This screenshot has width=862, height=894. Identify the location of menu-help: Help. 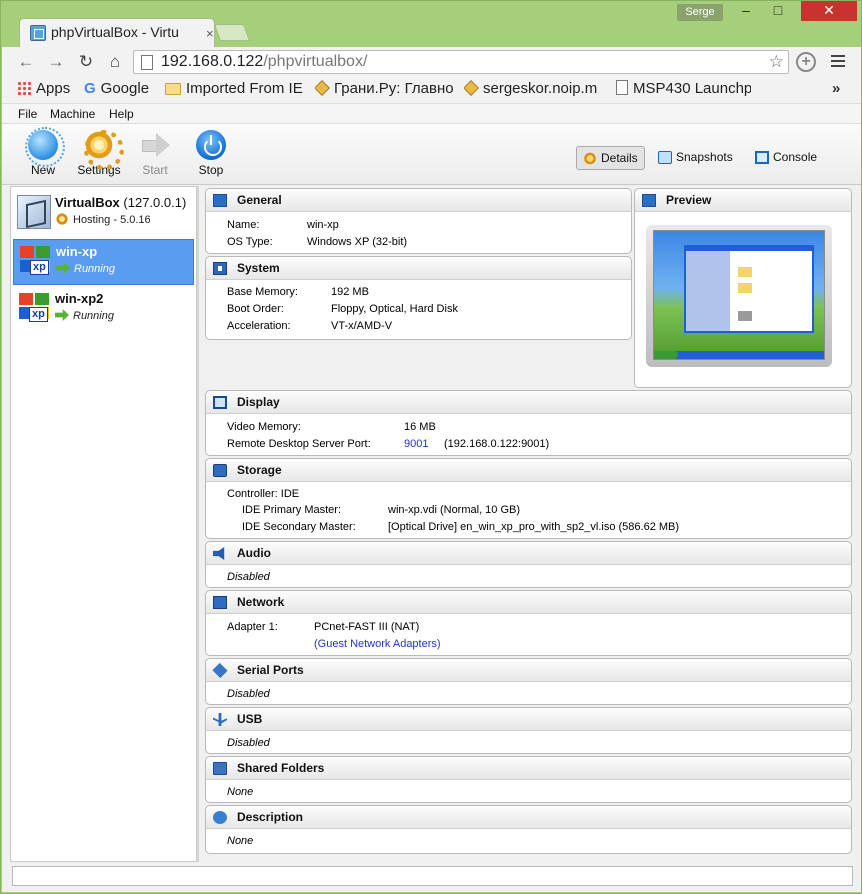
(121, 114).